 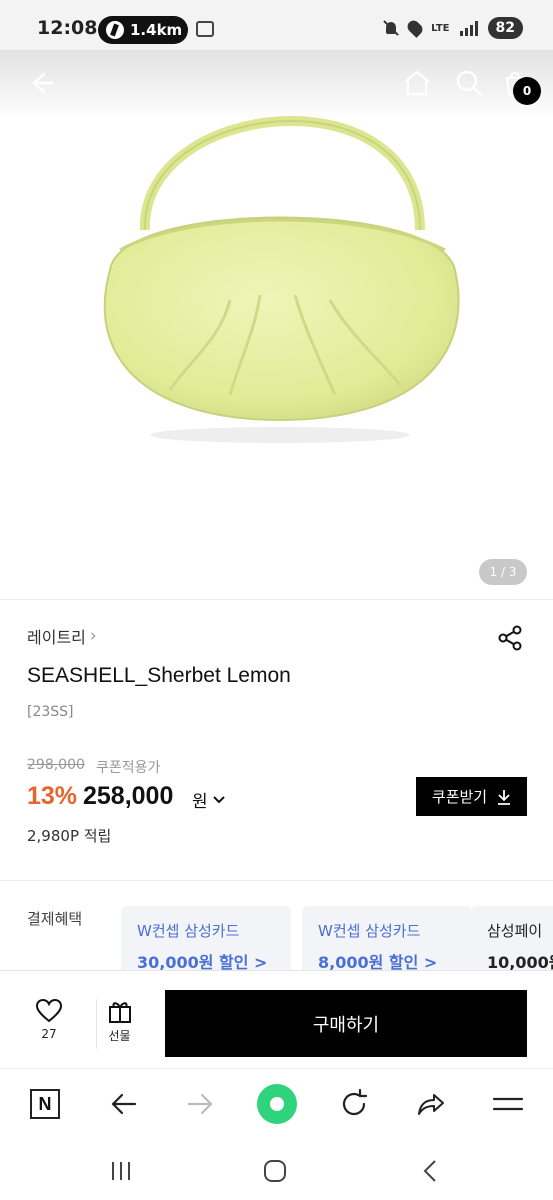 I want to click on running-icon, so click(x=115, y=30).